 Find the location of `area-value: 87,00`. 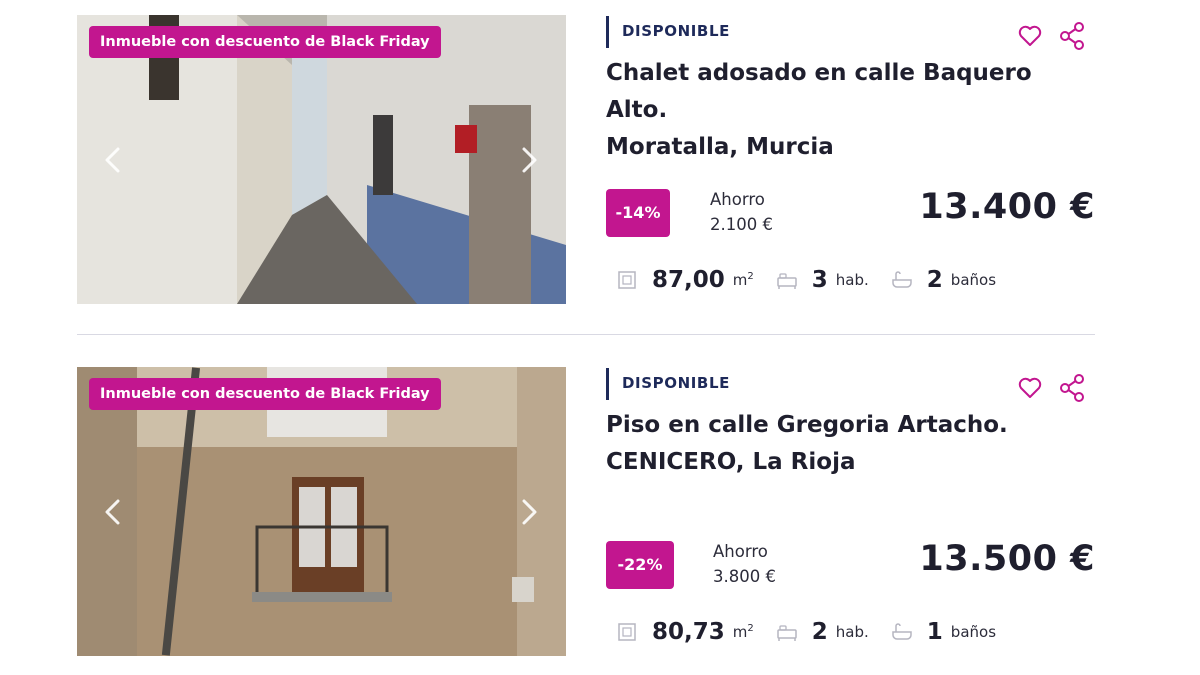

area-value: 87,00 is located at coordinates (688, 280).